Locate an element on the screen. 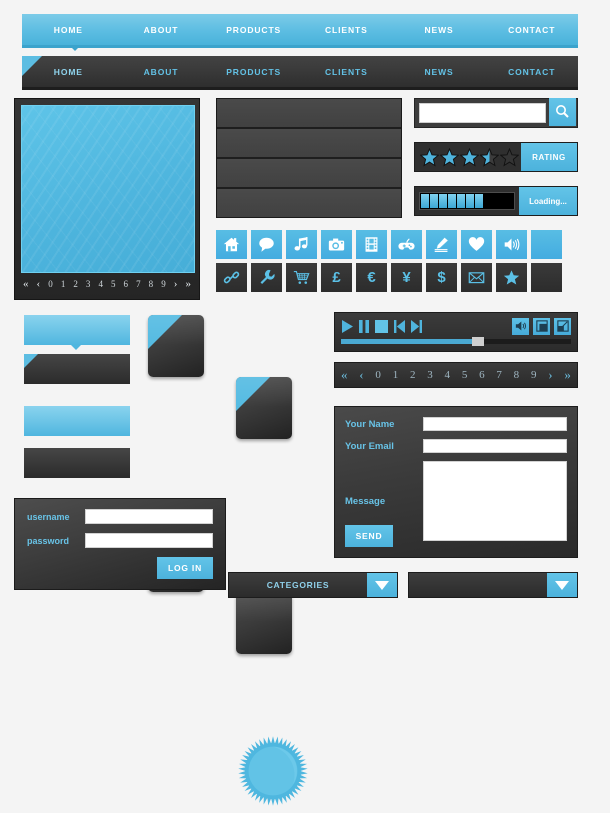 Image resolution: width=610 pixels, height=813 pixels. nav-light-item-3: CLIENTS is located at coordinates (346, 30).